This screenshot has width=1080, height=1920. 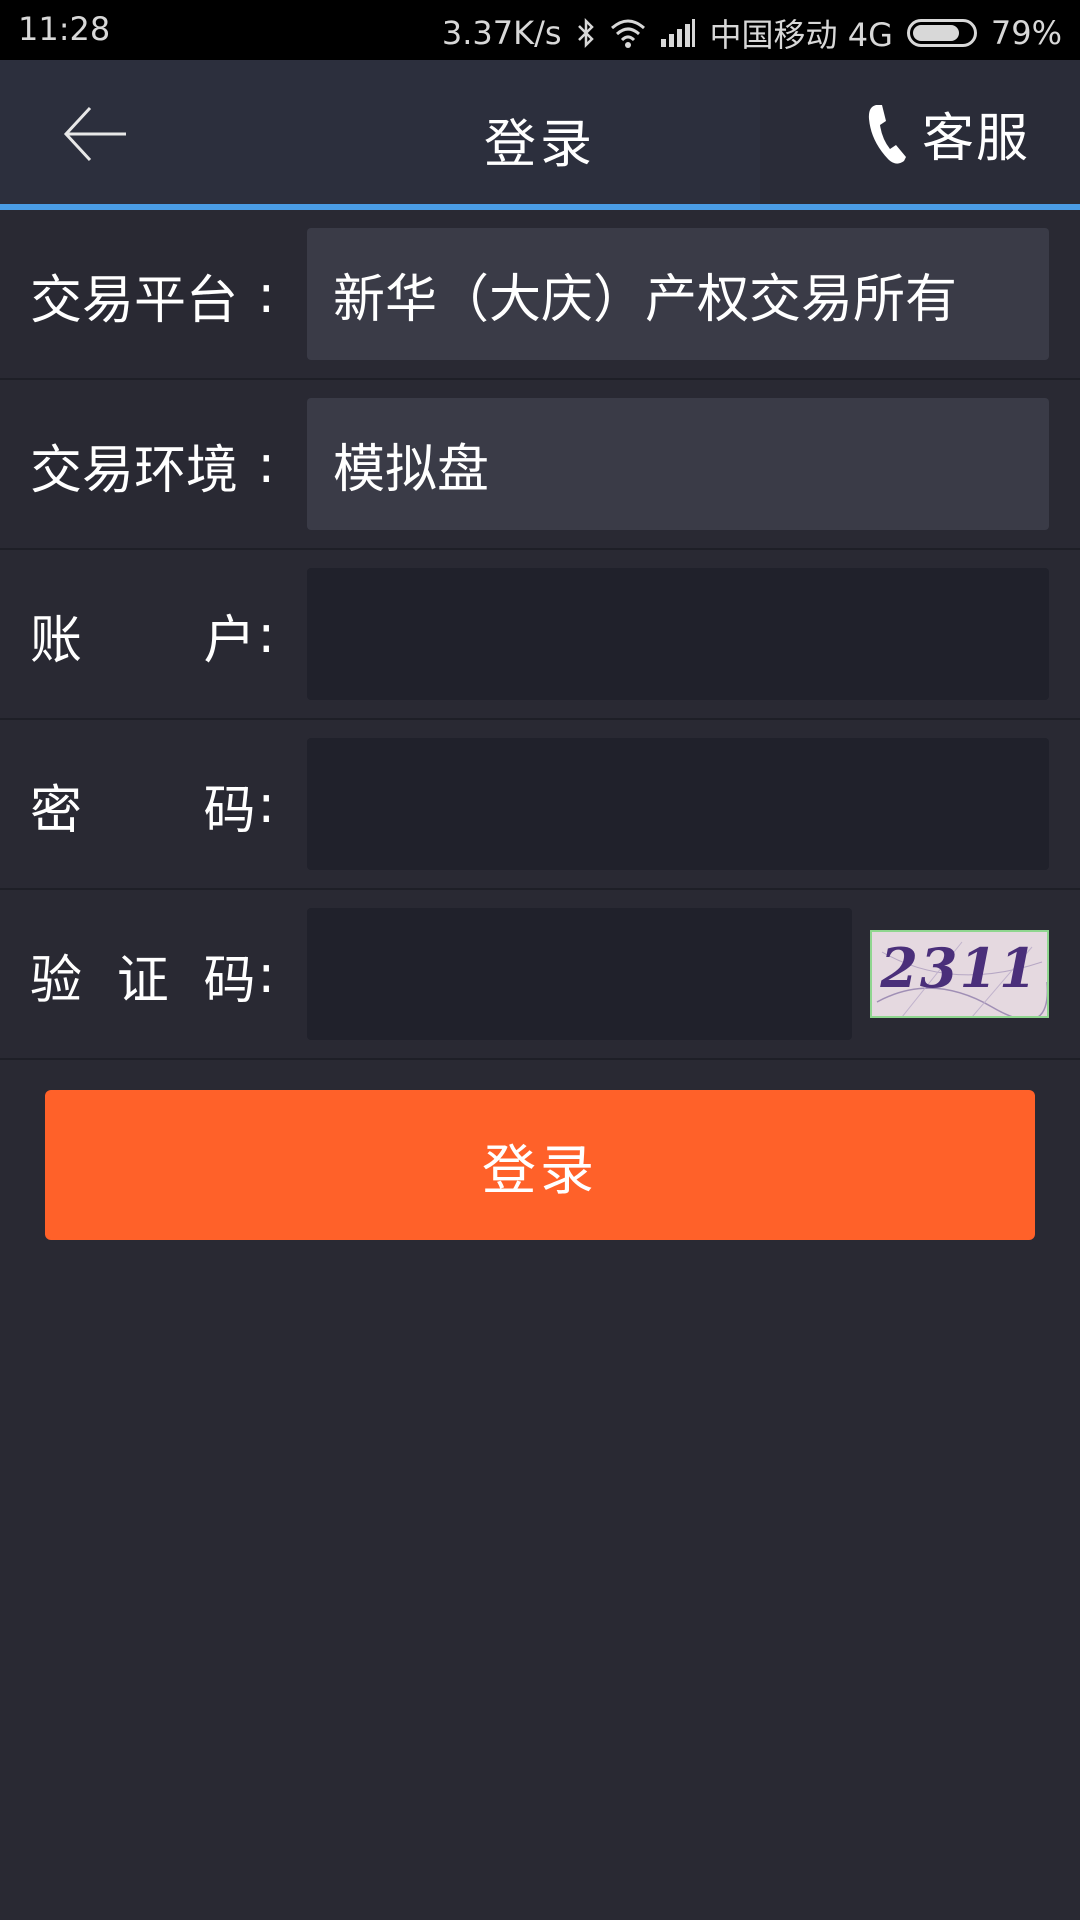 I want to click on captcha-label-text: 验 证 码, so click(x=142, y=975).